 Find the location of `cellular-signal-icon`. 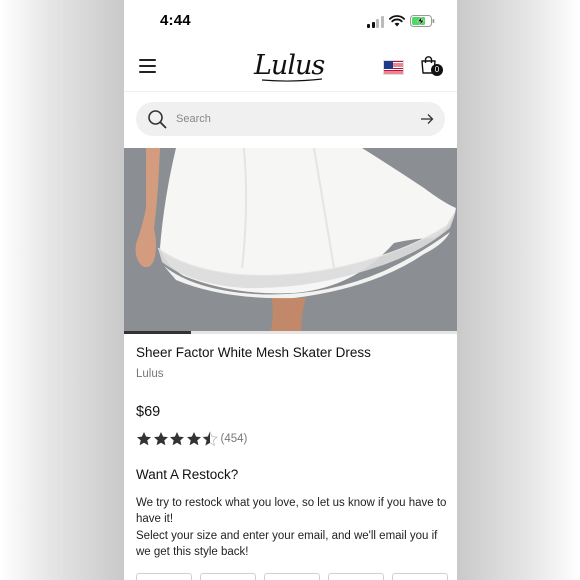

cellular-signal-icon is located at coordinates (375, 22).